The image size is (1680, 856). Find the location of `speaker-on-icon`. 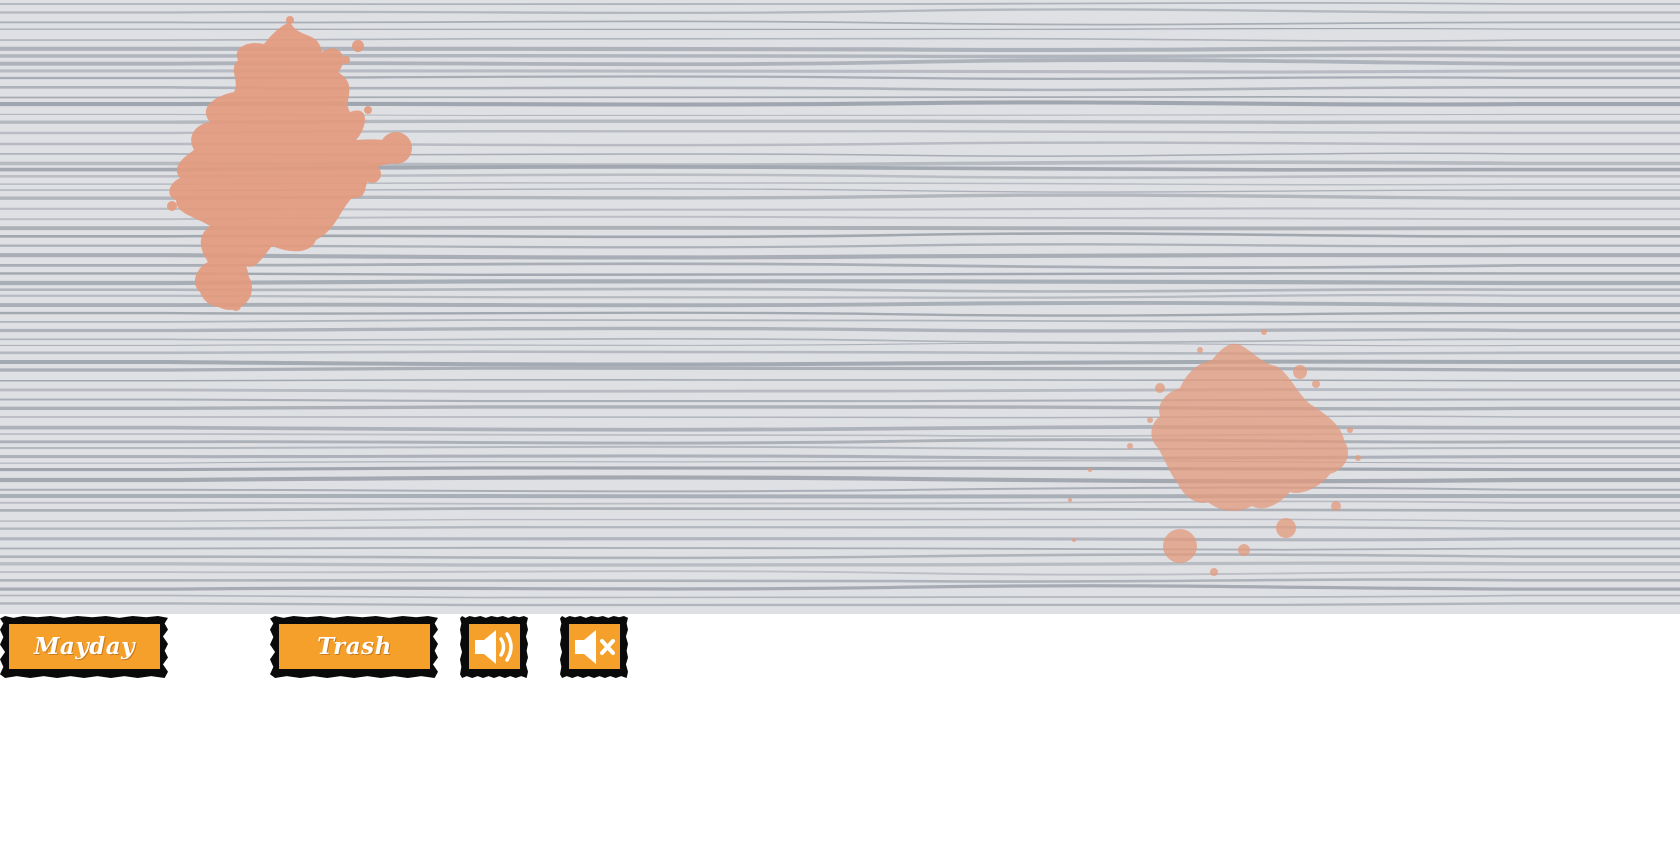

speaker-on-icon is located at coordinates (493, 646).